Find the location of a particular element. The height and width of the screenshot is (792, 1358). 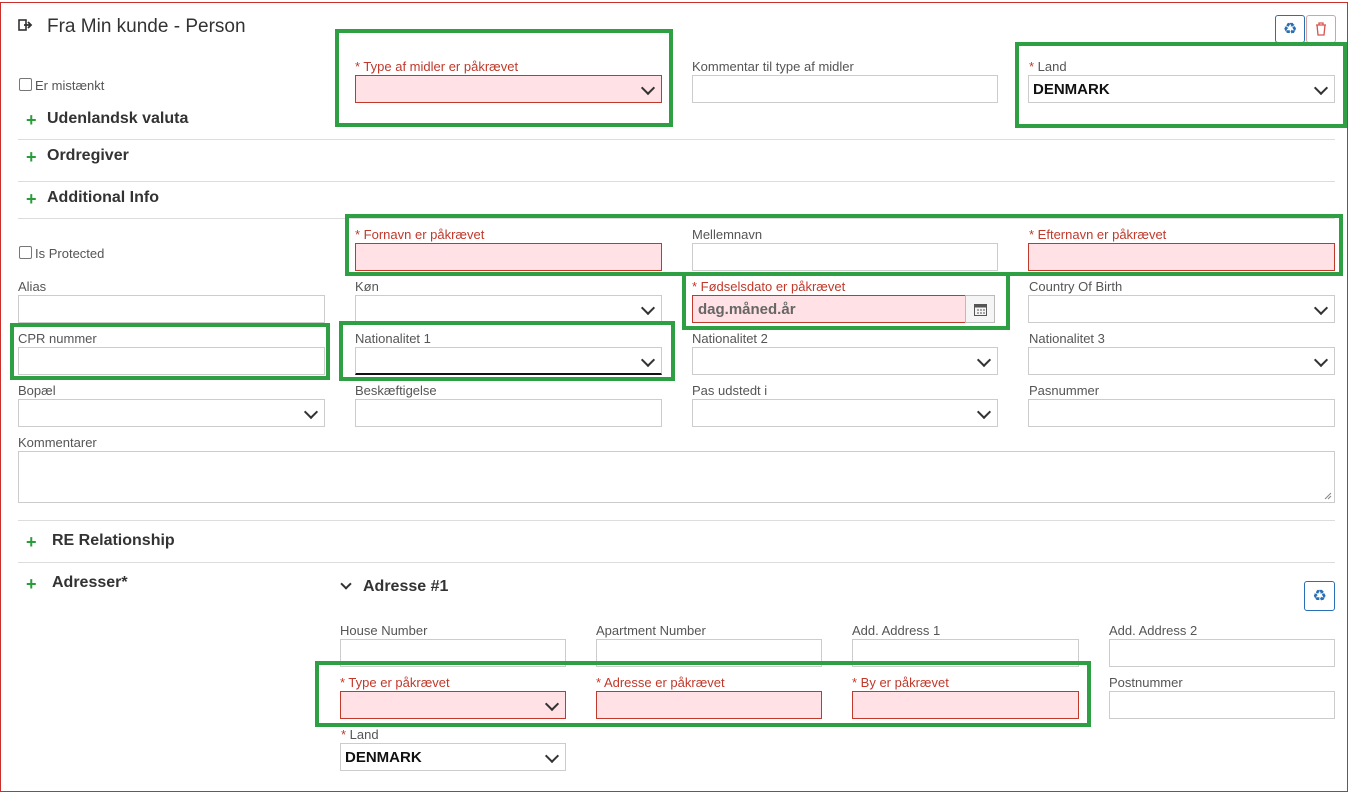

apartment-number-label: Apartment Number is located at coordinates (651, 630).